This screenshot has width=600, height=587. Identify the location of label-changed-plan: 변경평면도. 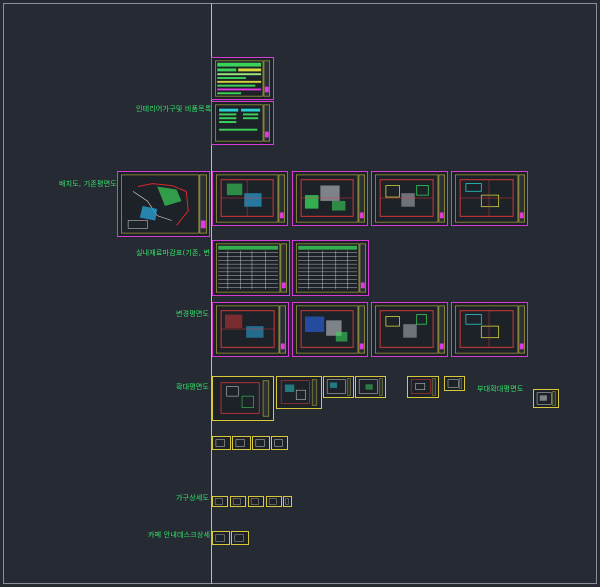
(193, 314).